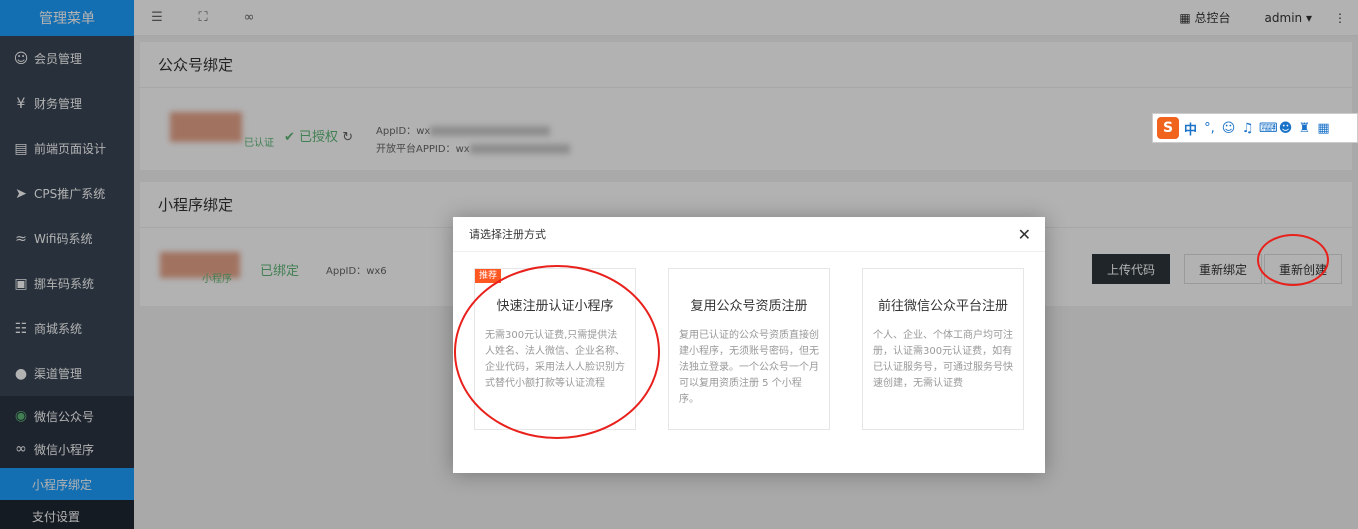  I want to click on modal-title: 请选择注册方式, so click(507, 234).